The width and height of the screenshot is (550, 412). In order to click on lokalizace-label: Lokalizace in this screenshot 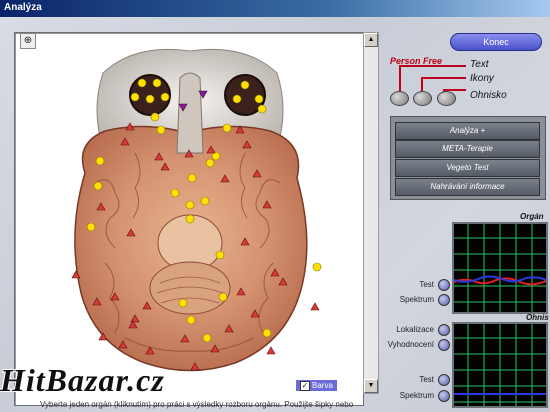, I will do `click(415, 329)`.